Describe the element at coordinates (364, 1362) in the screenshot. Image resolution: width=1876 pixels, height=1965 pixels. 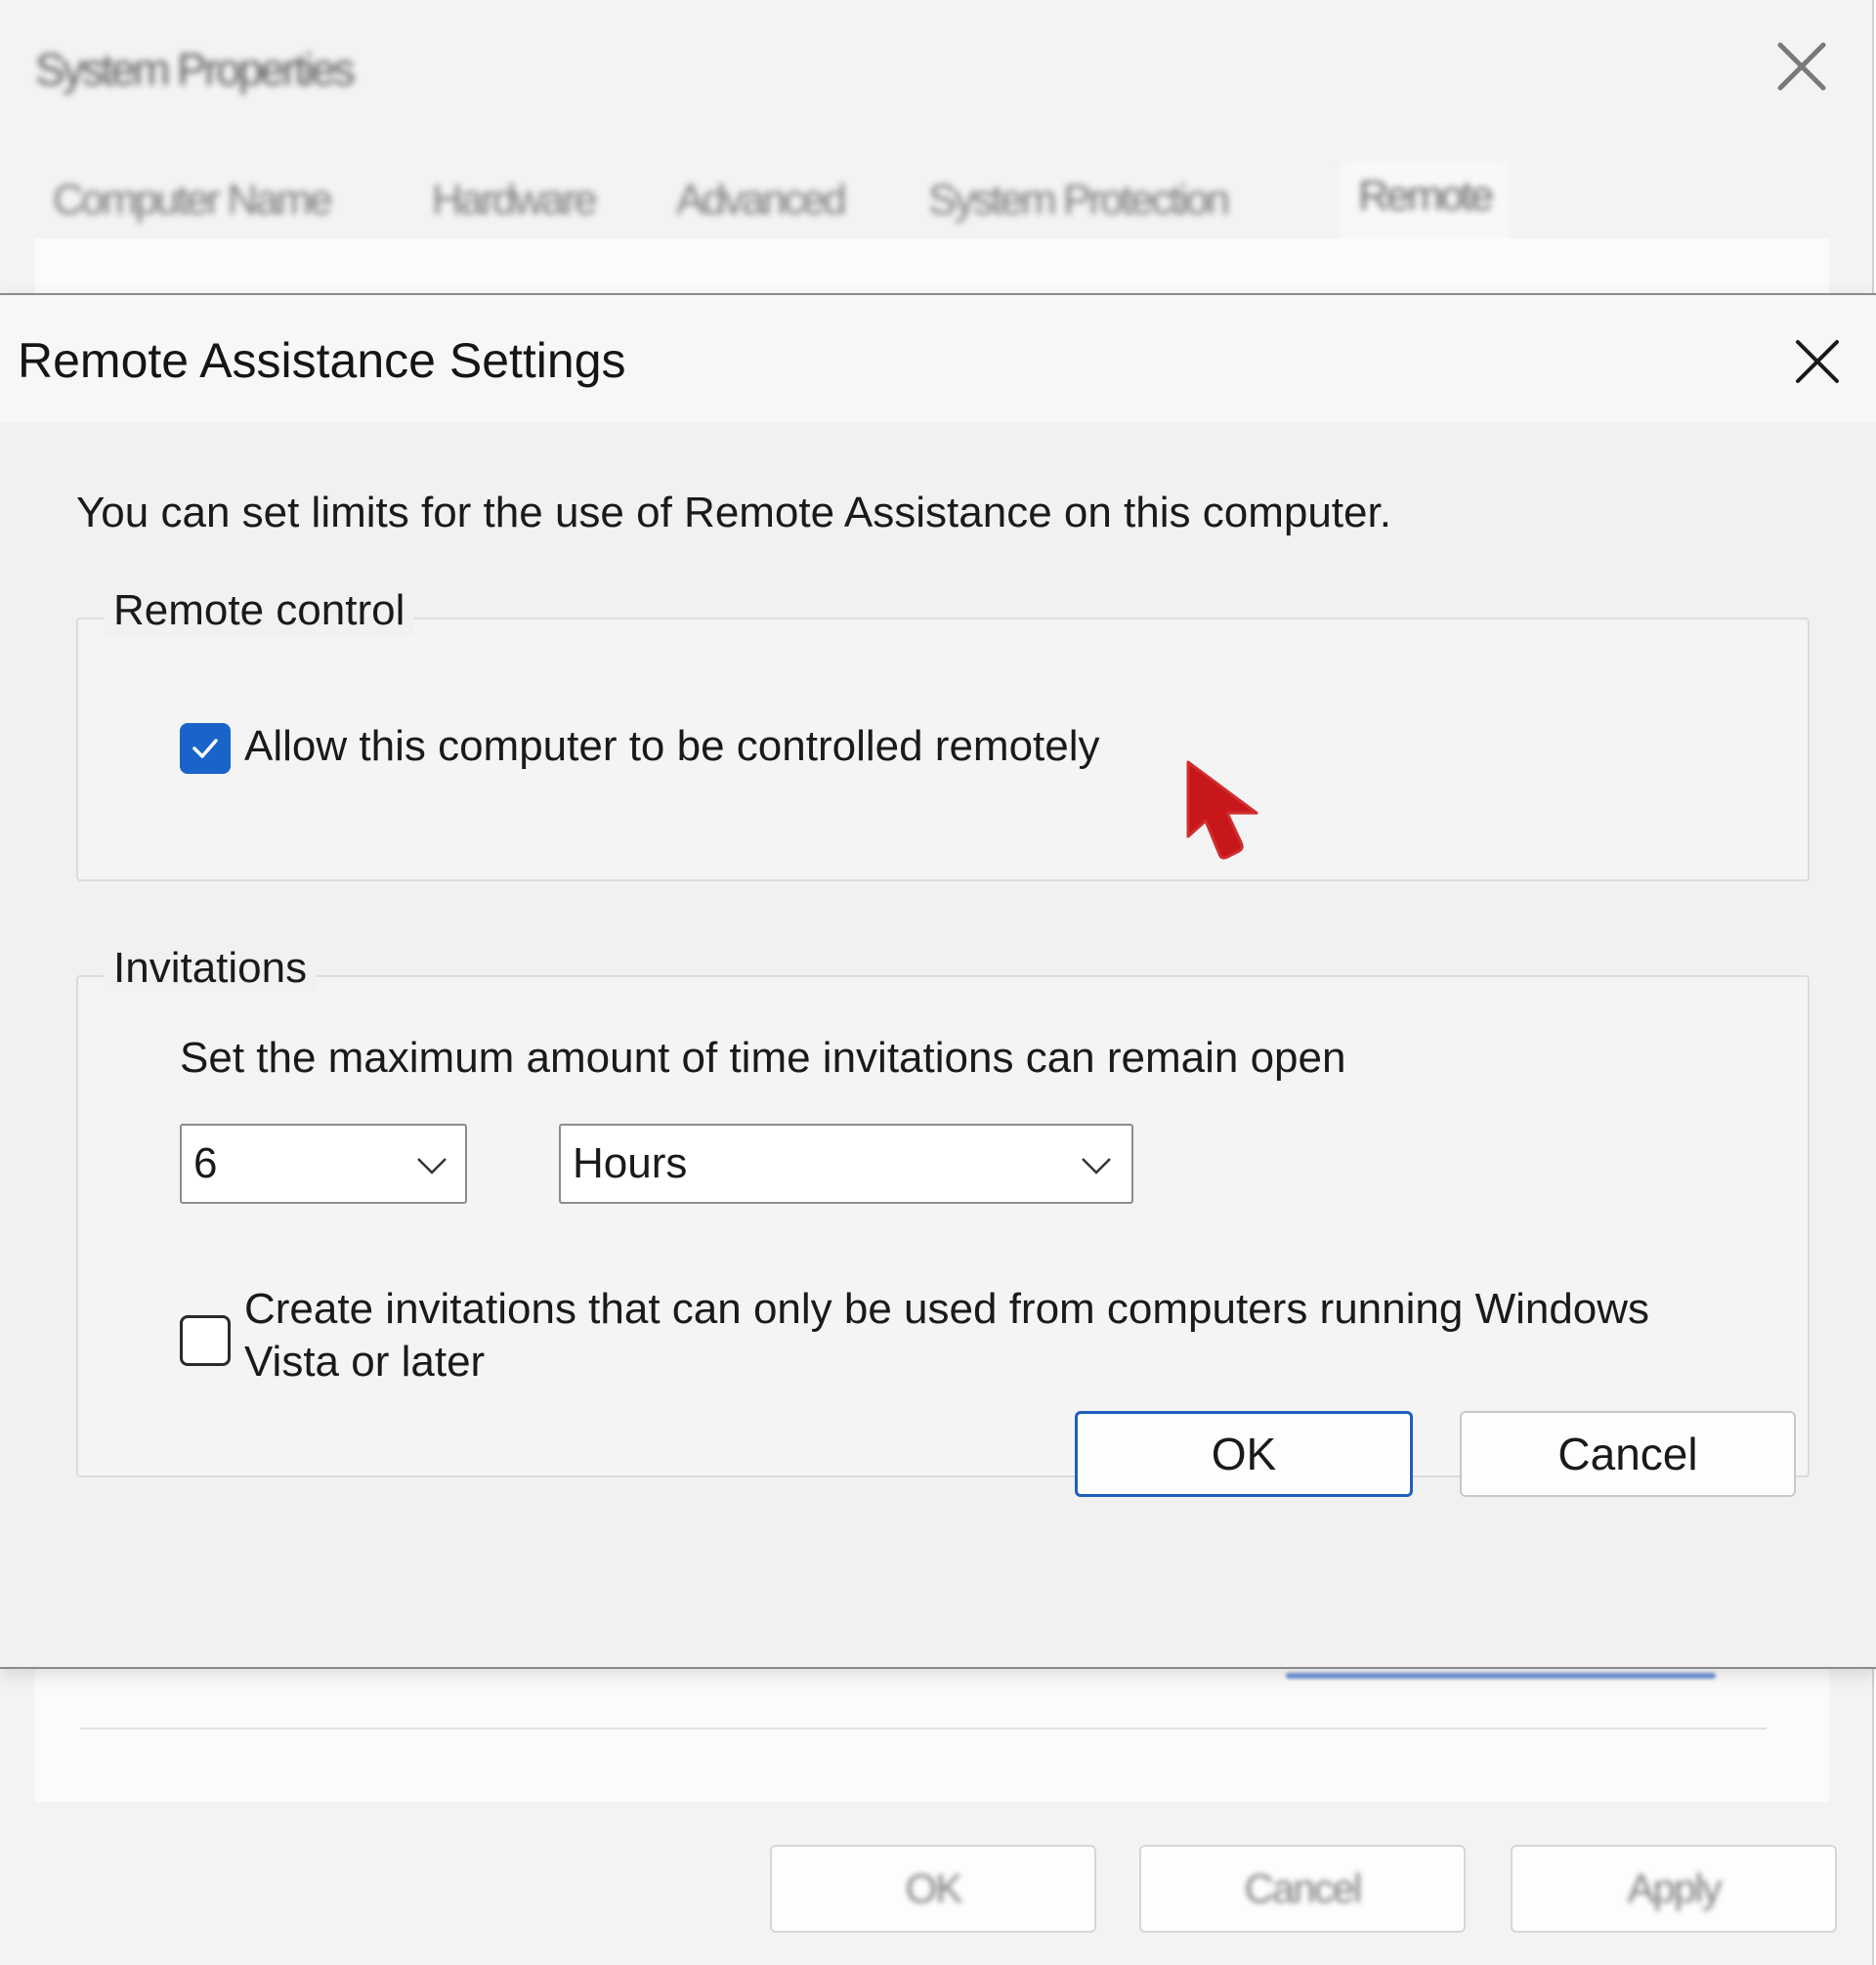
I see `vista-only-label-line2: Vista or later` at that location.